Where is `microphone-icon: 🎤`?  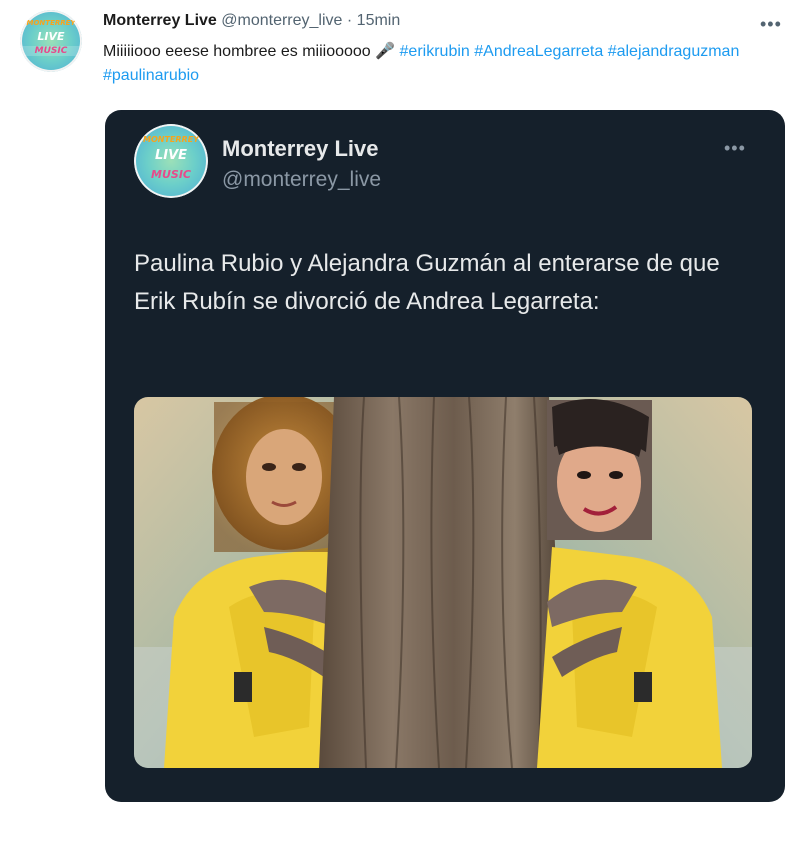
microphone-icon: 🎤 is located at coordinates (385, 51).